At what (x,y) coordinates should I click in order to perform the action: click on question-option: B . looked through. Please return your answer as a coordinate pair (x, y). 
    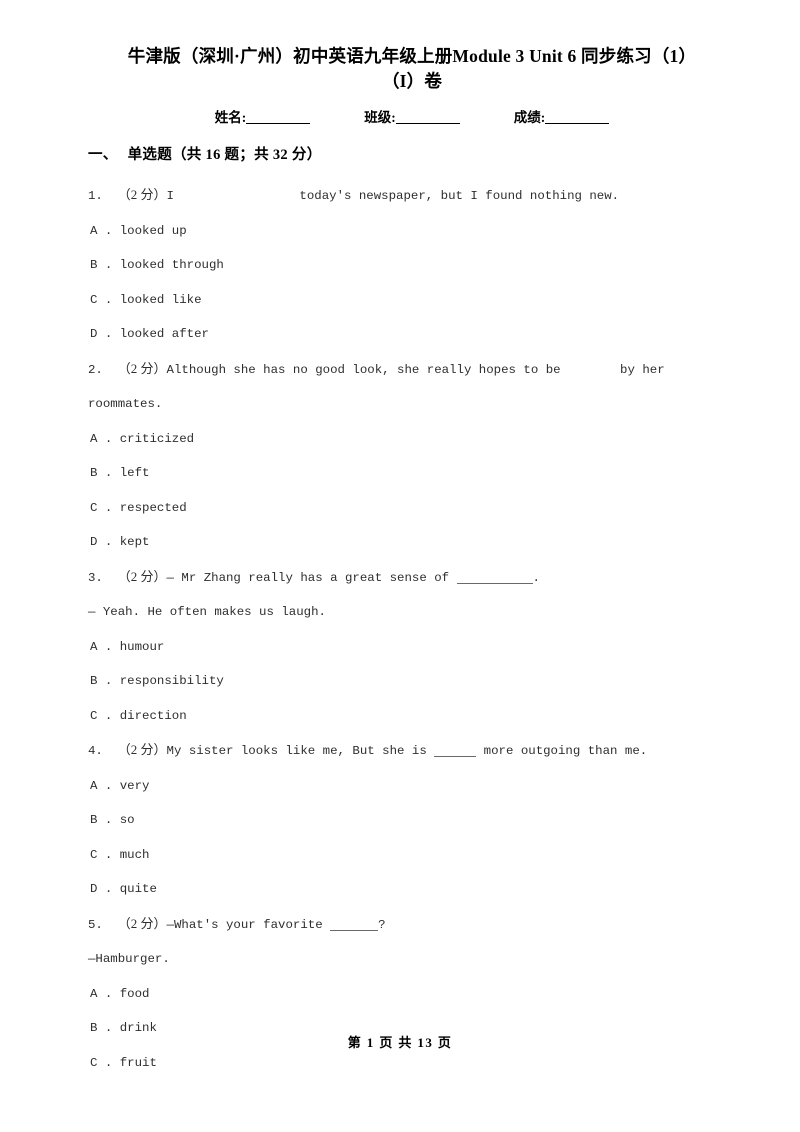
    Looking at the image, I should click on (412, 265).